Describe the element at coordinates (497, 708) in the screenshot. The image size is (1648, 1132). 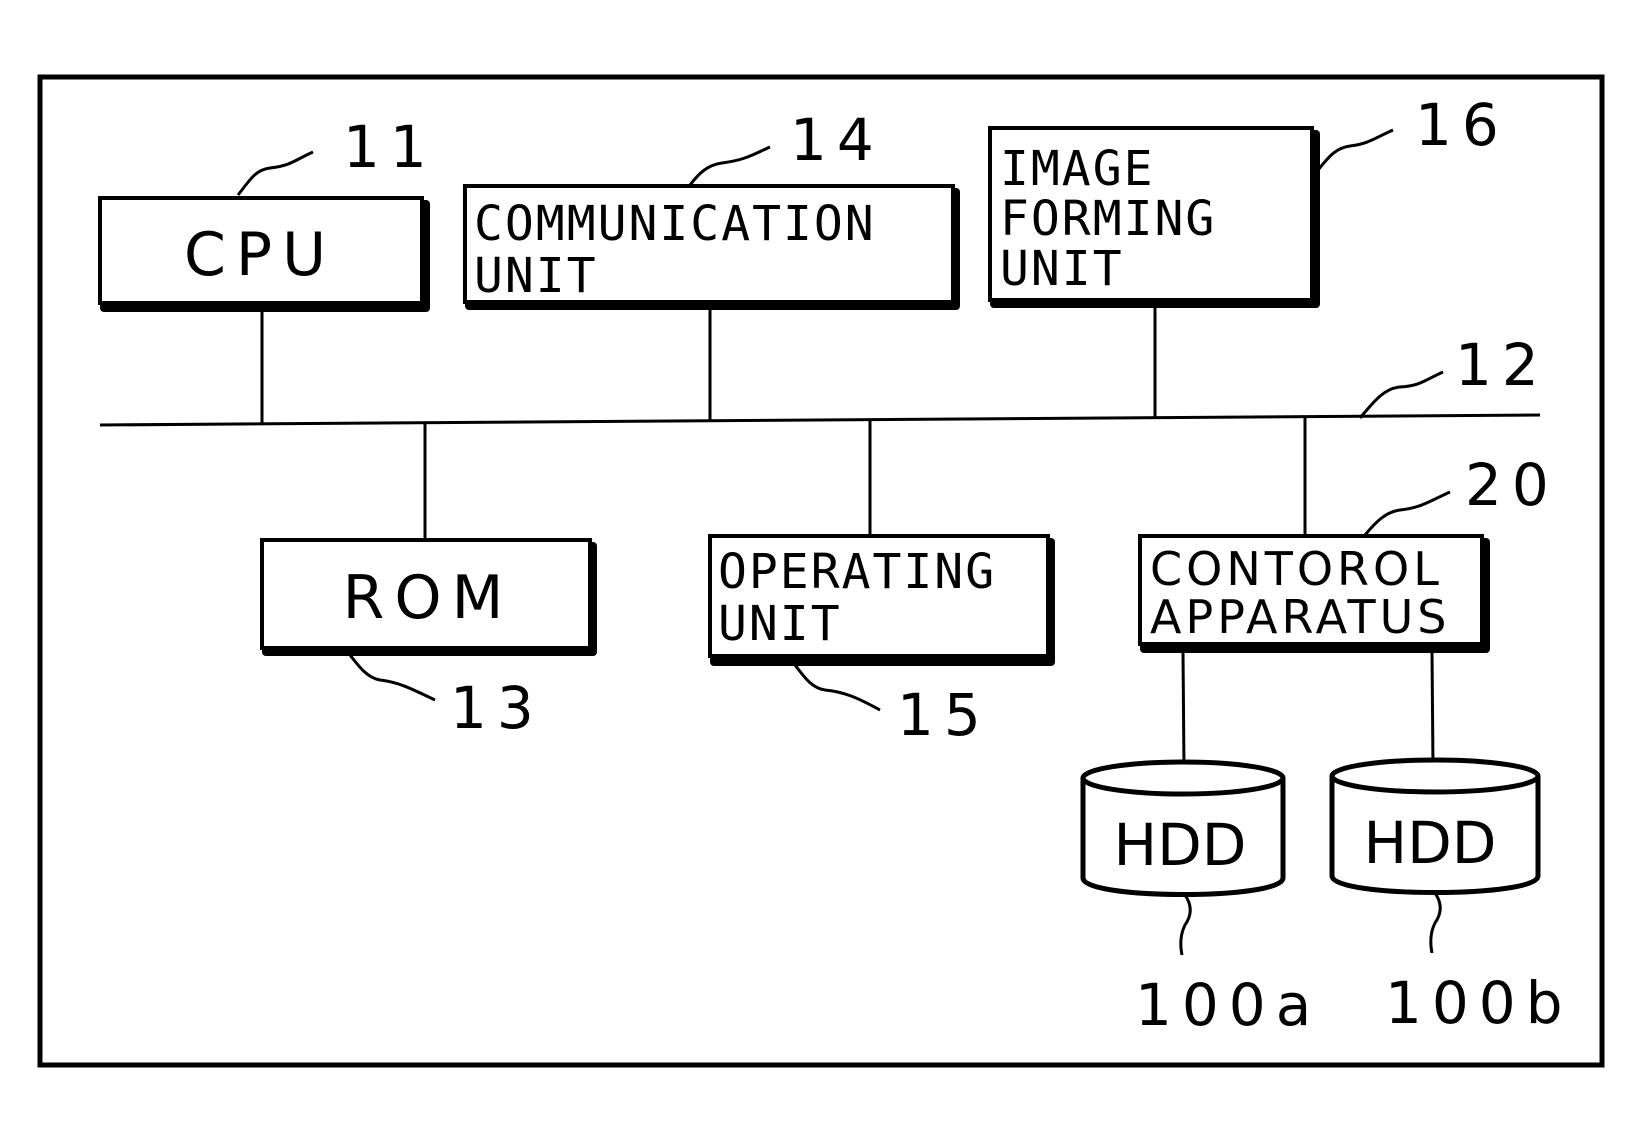
I see `rom-ref: 13` at that location.